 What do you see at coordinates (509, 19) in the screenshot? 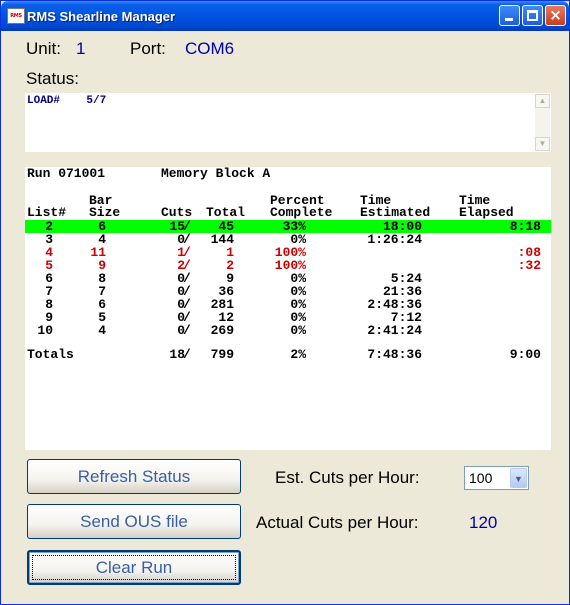
I see `minimize-icon` at bounding box center [509, 19].